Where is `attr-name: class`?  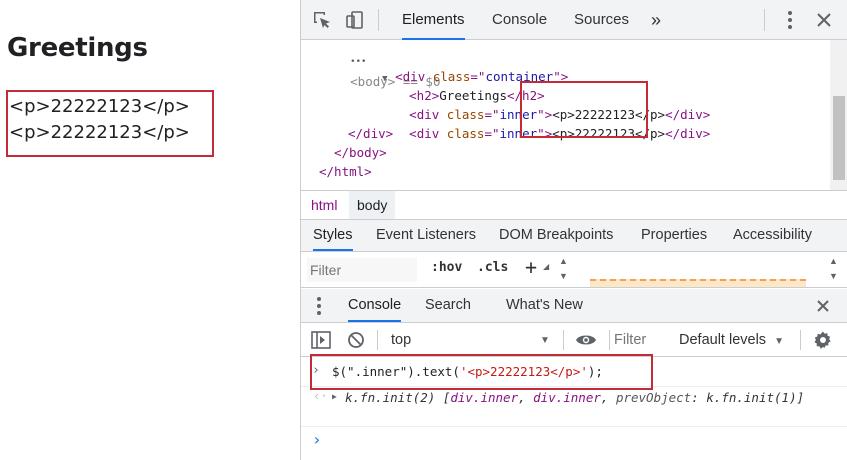 attr-name: class is located at coordinates (465, 133).